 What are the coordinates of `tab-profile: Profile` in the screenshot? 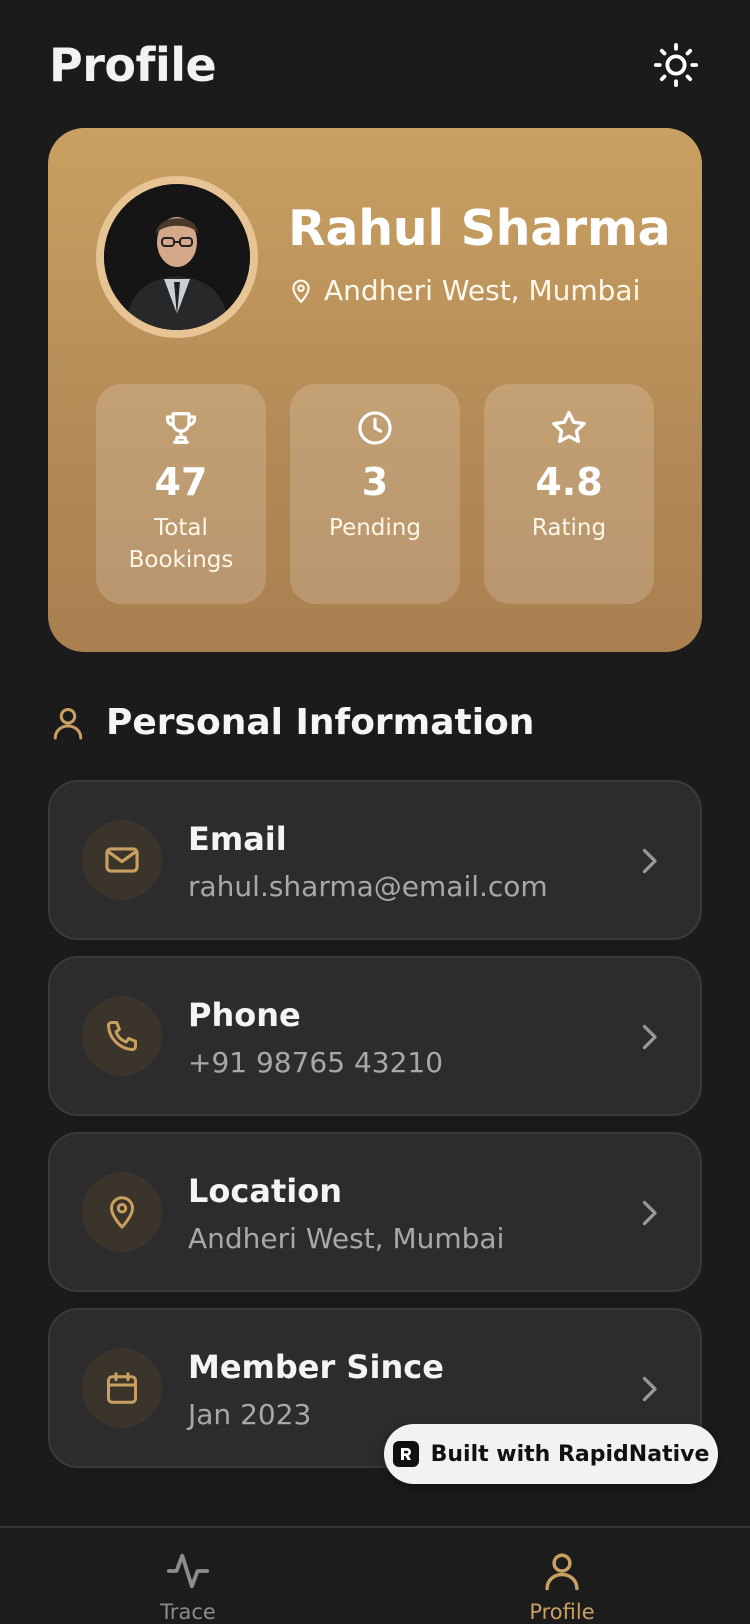 It's located at (562, 1586).